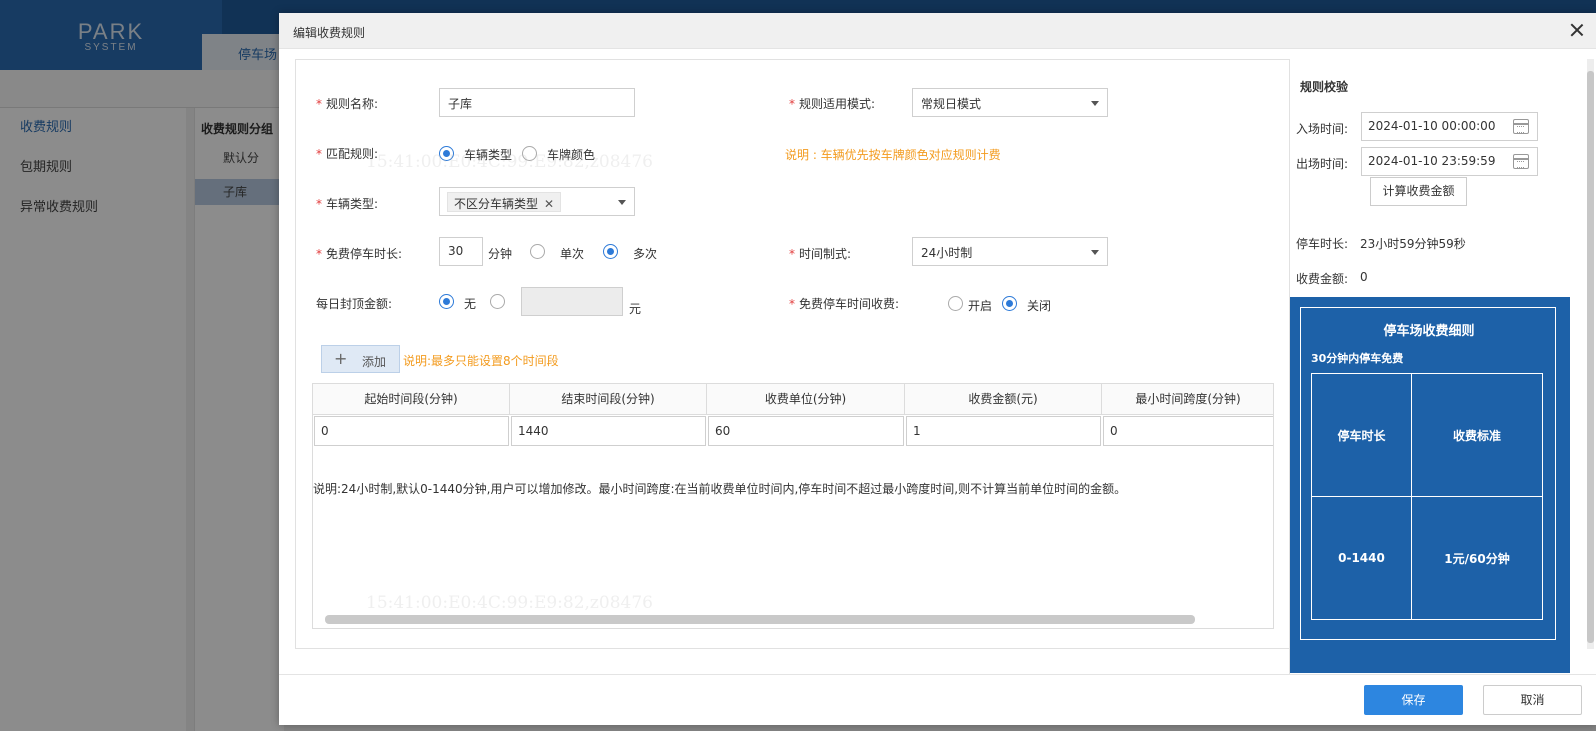  What do you see at coordinates (937, 699) in the screenshot?
I see `dialog-footer: 保存 取消` at bounding box center [937, 699].